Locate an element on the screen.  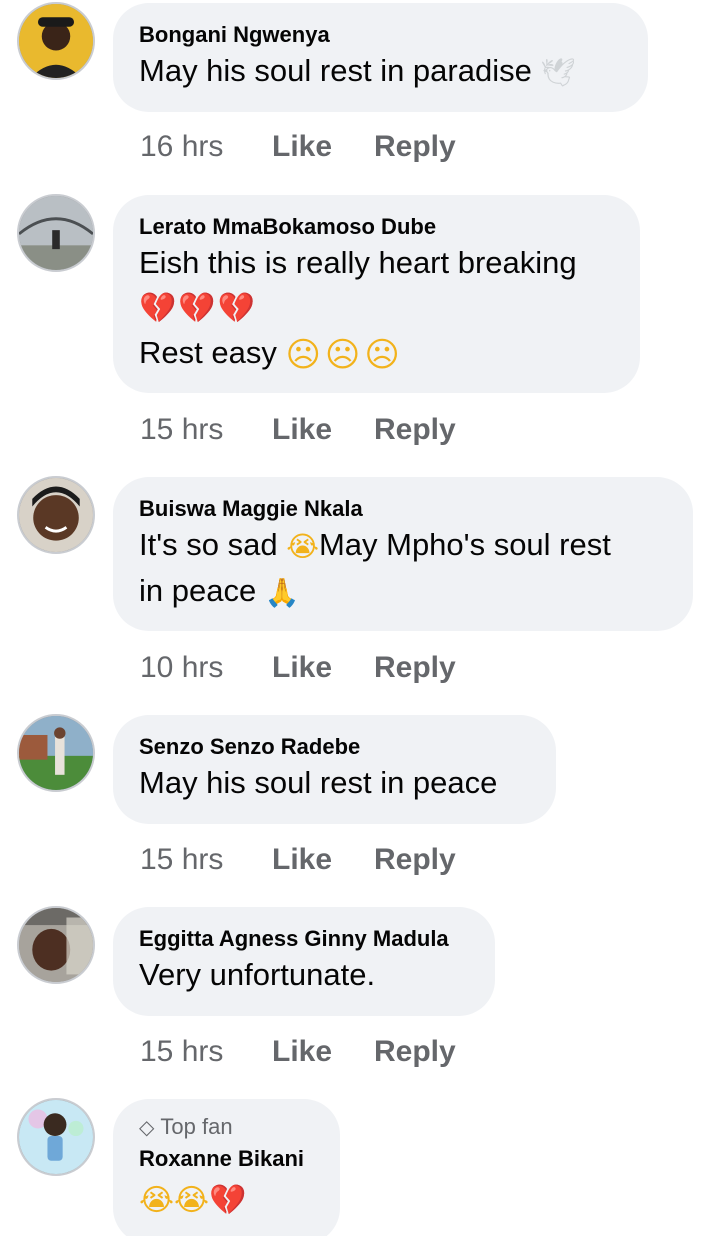
avatar-cartoon-icon is located at coordinates (56, 1137).